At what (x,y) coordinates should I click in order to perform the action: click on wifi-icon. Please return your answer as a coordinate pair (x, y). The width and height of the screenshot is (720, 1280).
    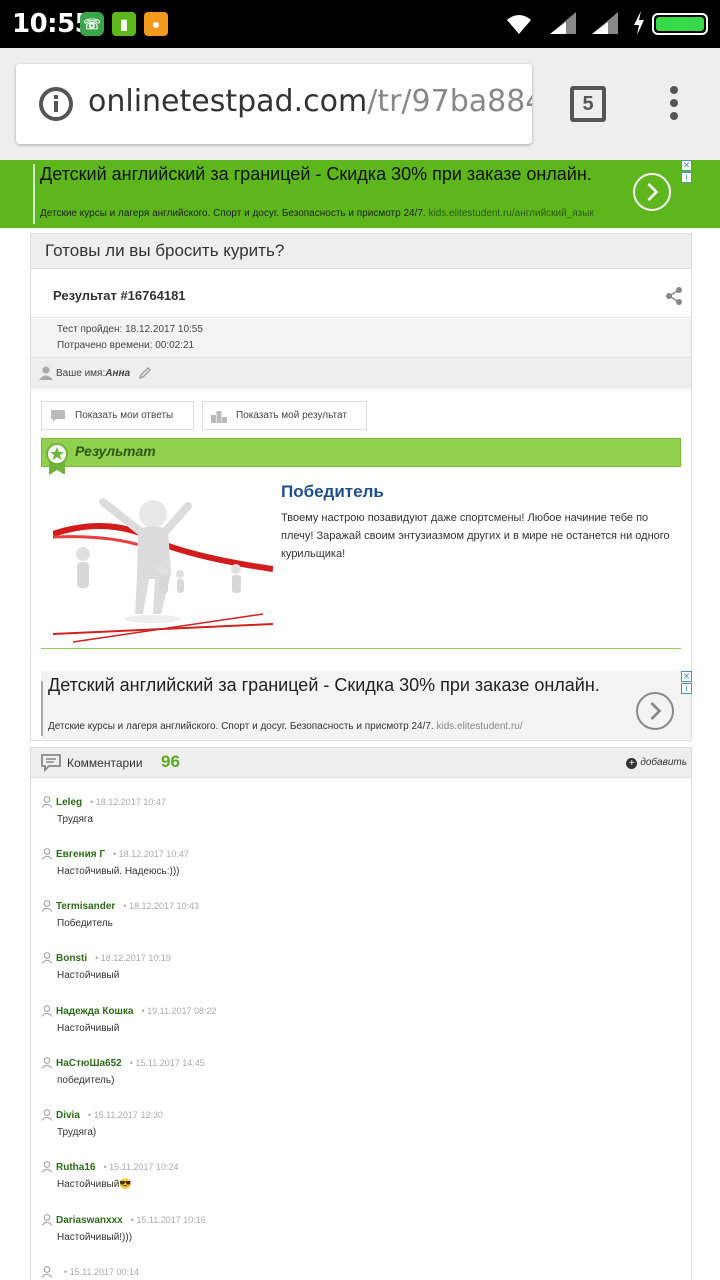
    Looking at the image, I should click on (519, 24).